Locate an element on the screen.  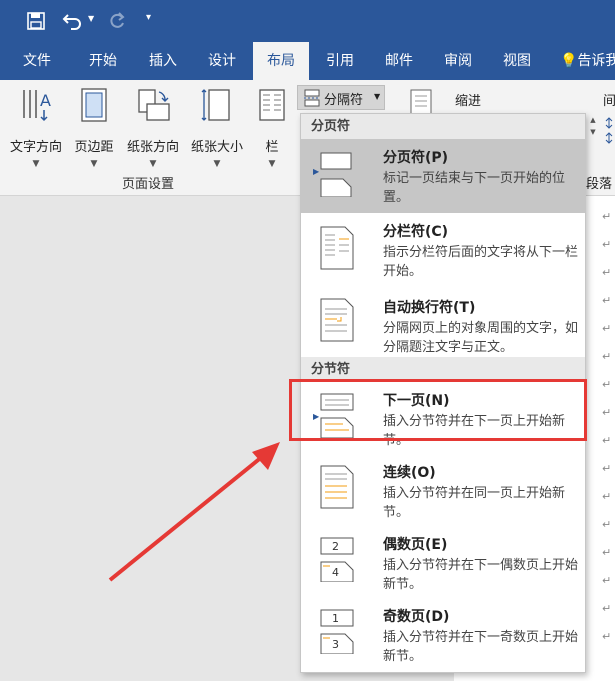
tab-insert: 插入 is located at coordinates (163, 61).